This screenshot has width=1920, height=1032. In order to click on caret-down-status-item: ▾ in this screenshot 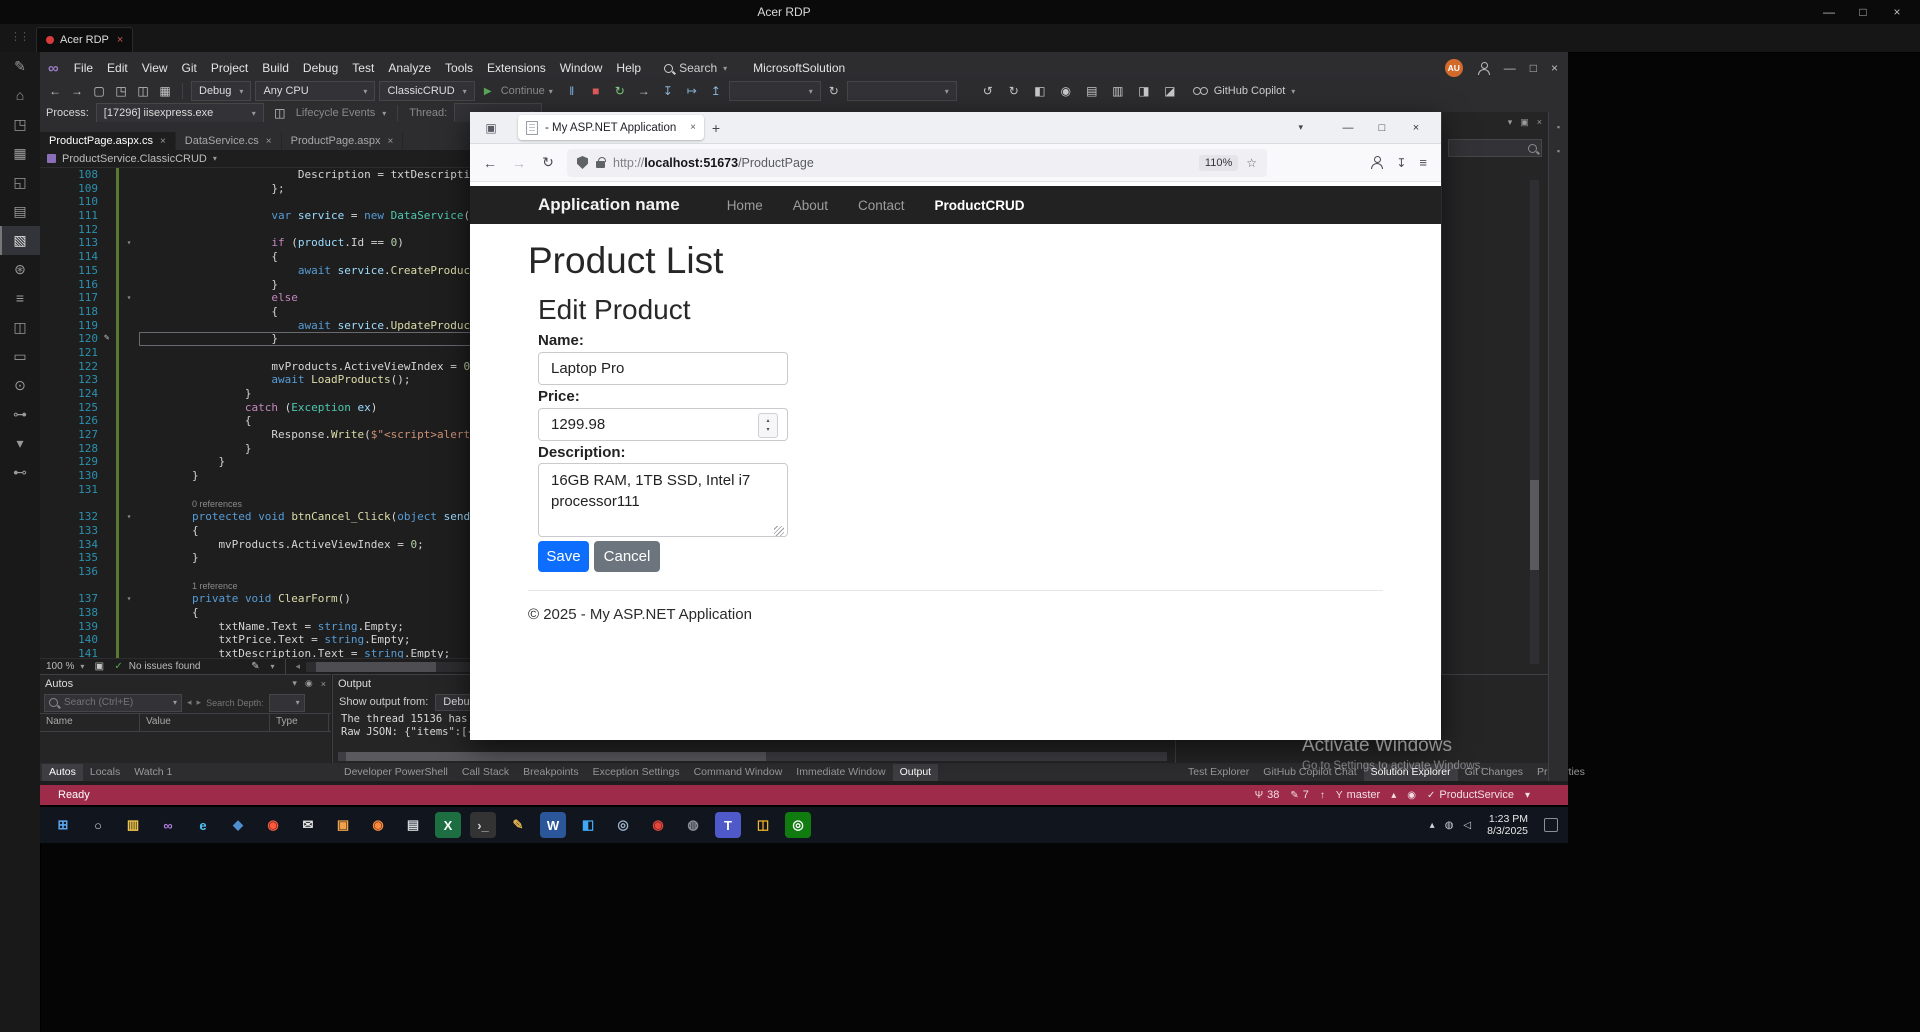, I will do `click(1527, 795)`.